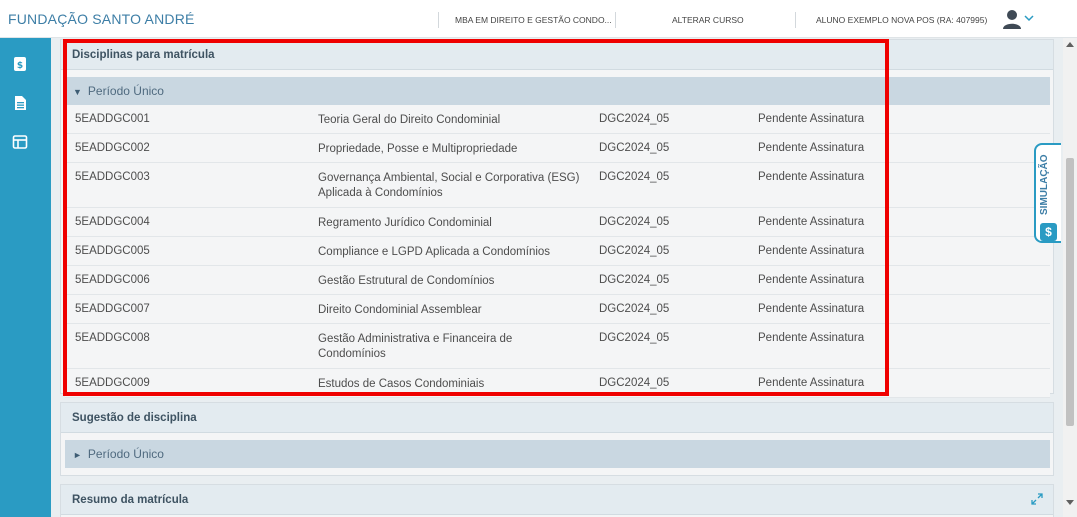  Describe the element at coordinates (708, 20) in the screenshot. I see `change-course-link: ALTERAR CURSO` at that location.